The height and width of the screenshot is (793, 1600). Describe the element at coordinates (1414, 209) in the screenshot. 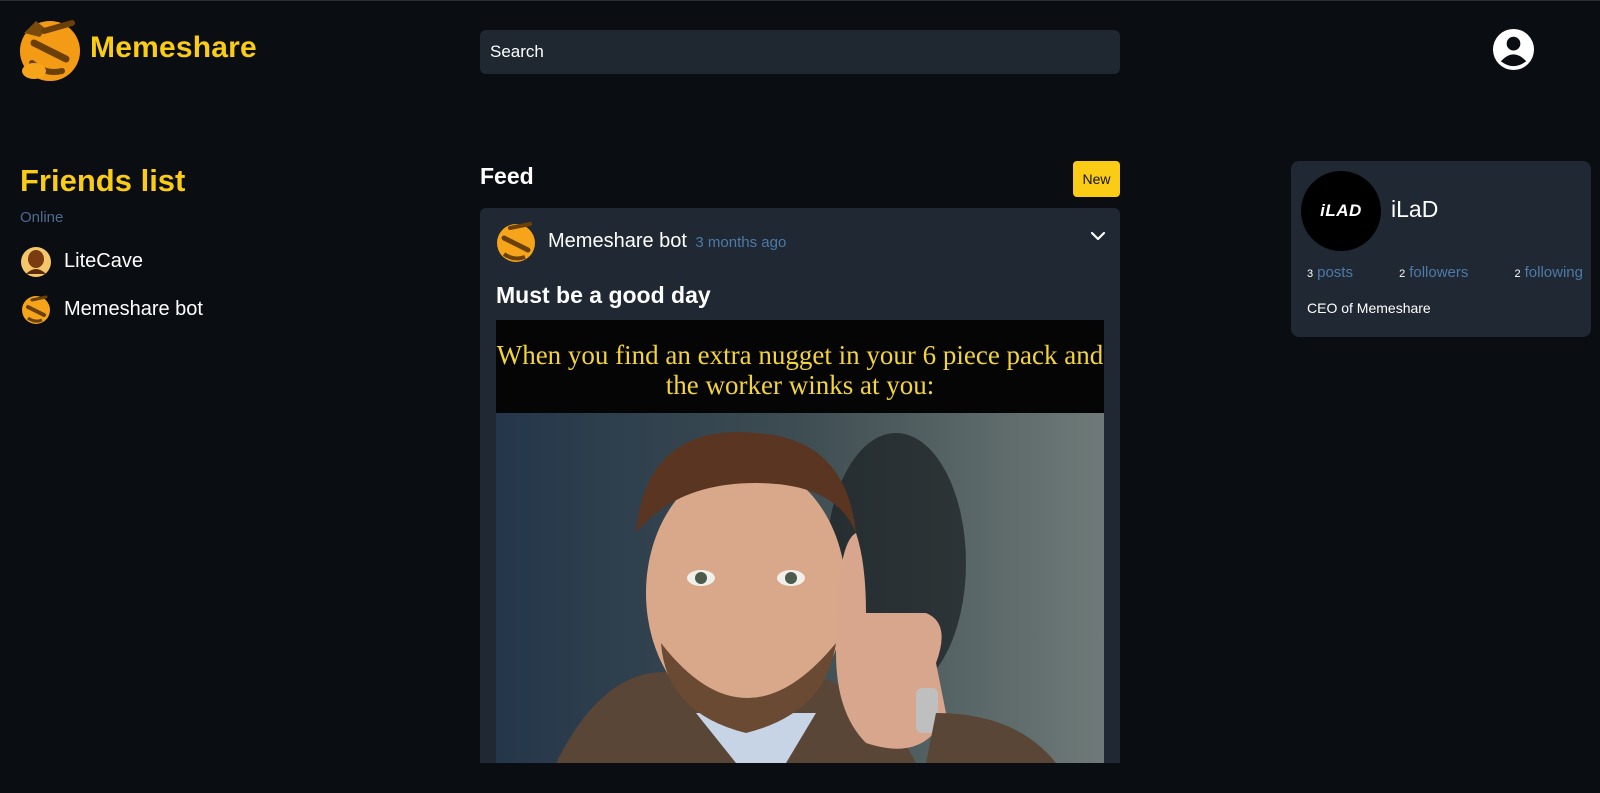

I see `profile-username: iLaD` at that location.